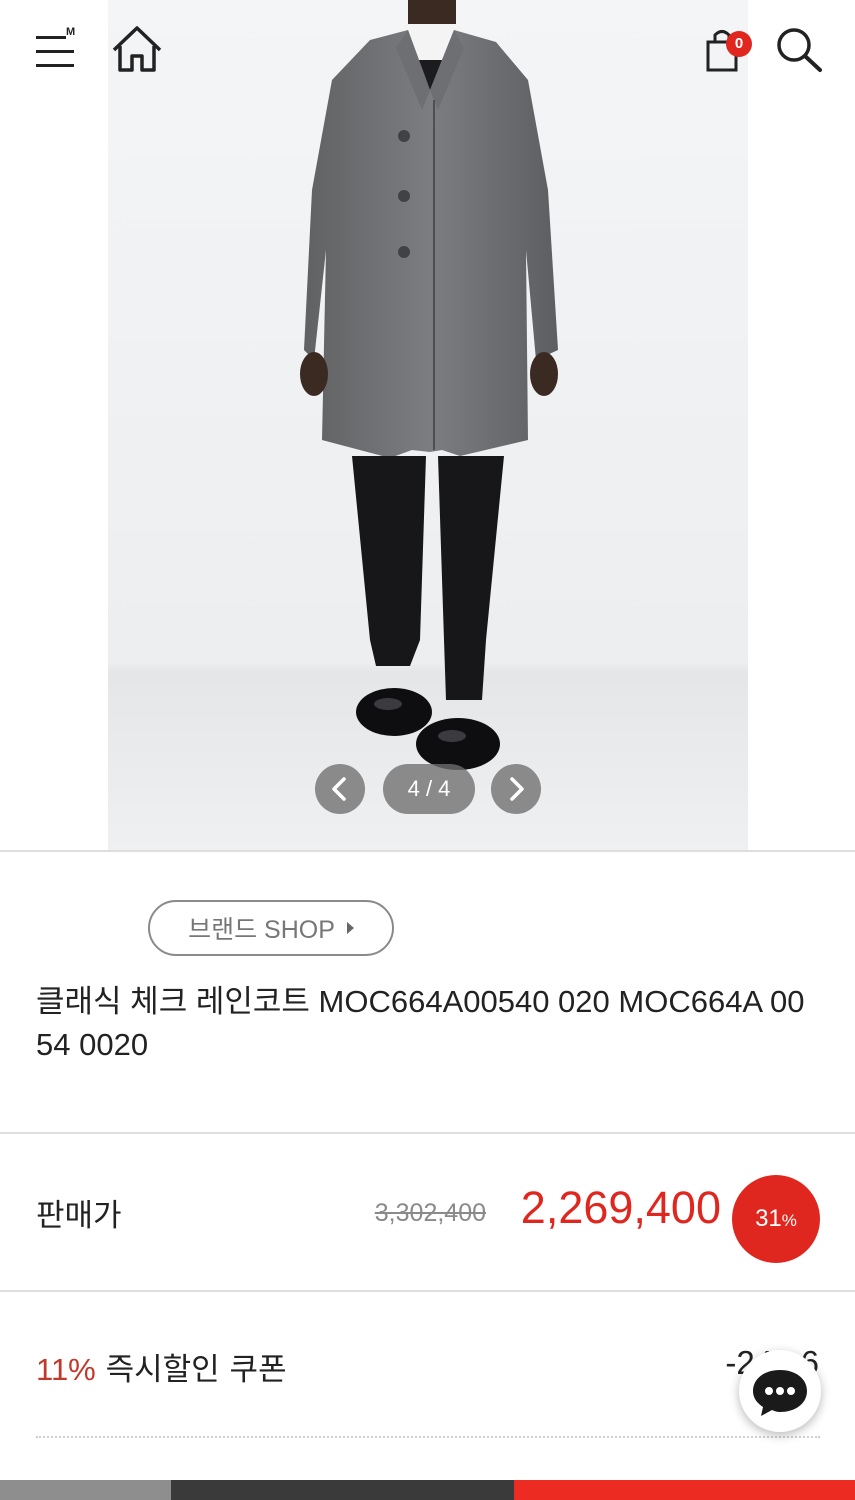 This screenshot has width=855, height=1500. Describe the element at coordinates (427, 851) in the screenshot. I see `image-divider` at that location.